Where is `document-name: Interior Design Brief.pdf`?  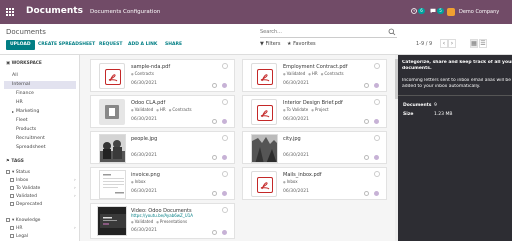 document-name: Interior Design Brief.pdf is located at coordinates (313, 103).